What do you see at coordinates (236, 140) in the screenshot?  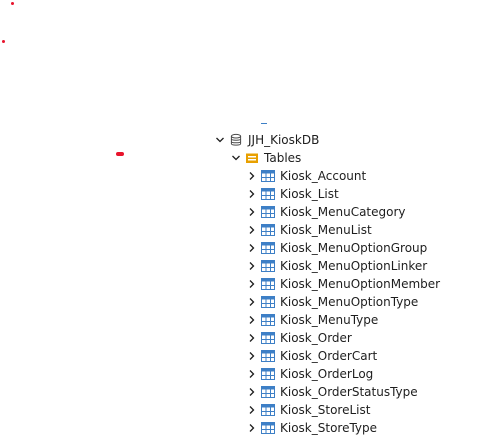 I see `database-icon` at bounding box center [236, 140].